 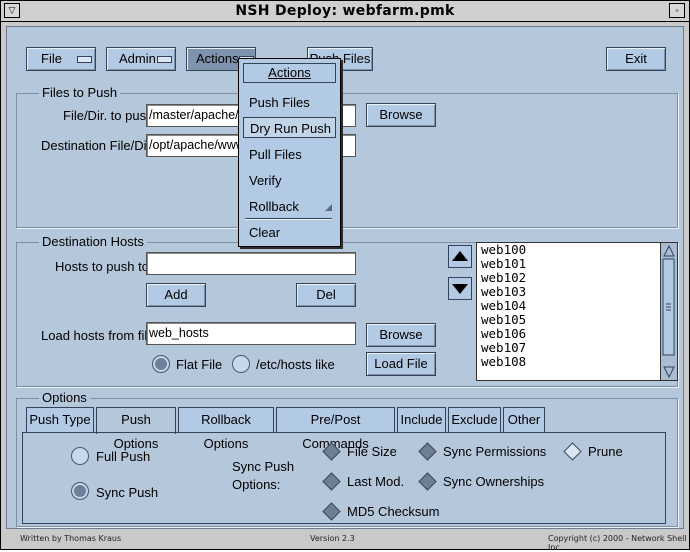 I want to click on tab-pre-post-commands: Pre/Post Commands, so click(x=335, y=429).